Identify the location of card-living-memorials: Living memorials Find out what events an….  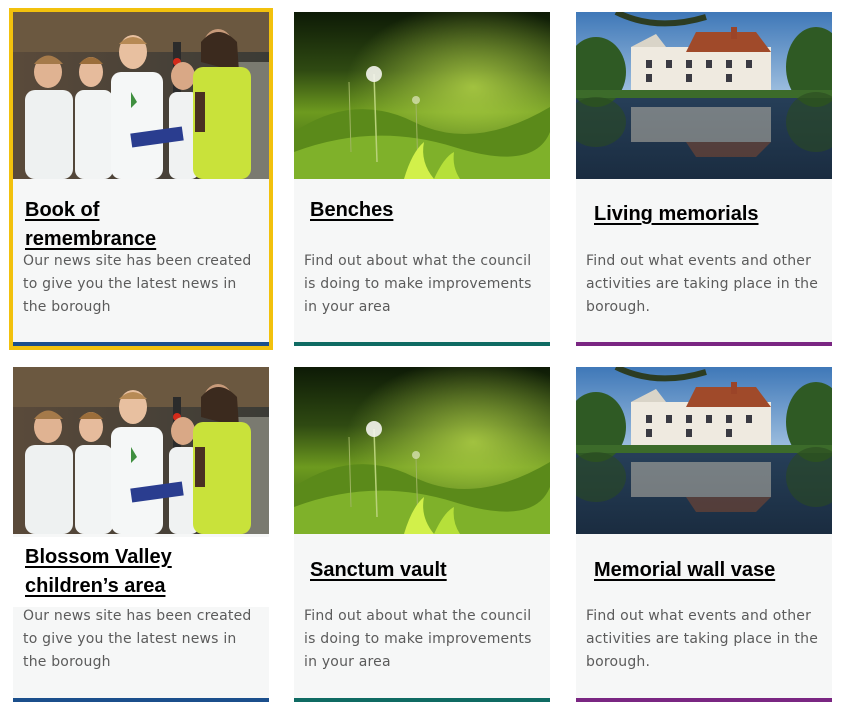
(704, 179).